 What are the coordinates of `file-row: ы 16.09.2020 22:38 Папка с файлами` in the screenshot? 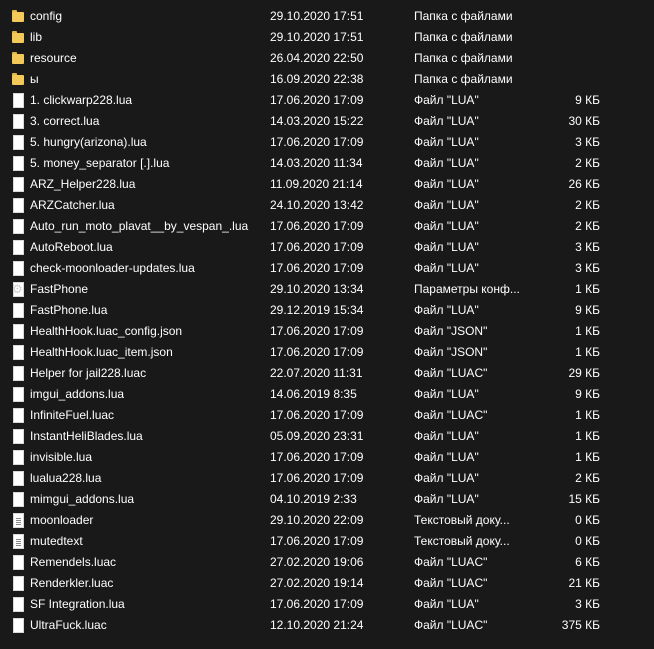 It's located at (327, 79).